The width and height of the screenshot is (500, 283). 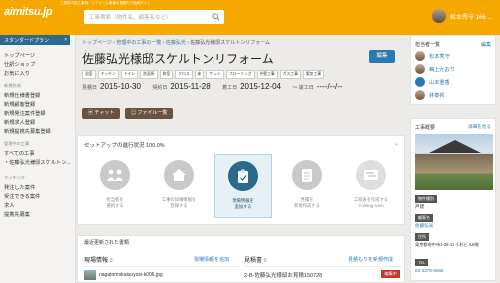 What do you see at coordinates (283, 276) in the screenshot?
I see `estimate-document-name: 2-B-佐藤弘光様邸お見積150728` at bounding box center [283, 276].